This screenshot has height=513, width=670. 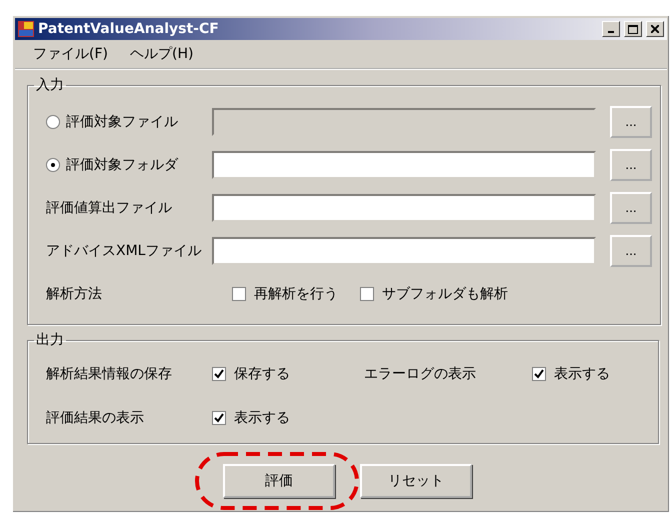 I want to click on checkbox-label: サブフォルダも解析, so click(x=445, y=294).